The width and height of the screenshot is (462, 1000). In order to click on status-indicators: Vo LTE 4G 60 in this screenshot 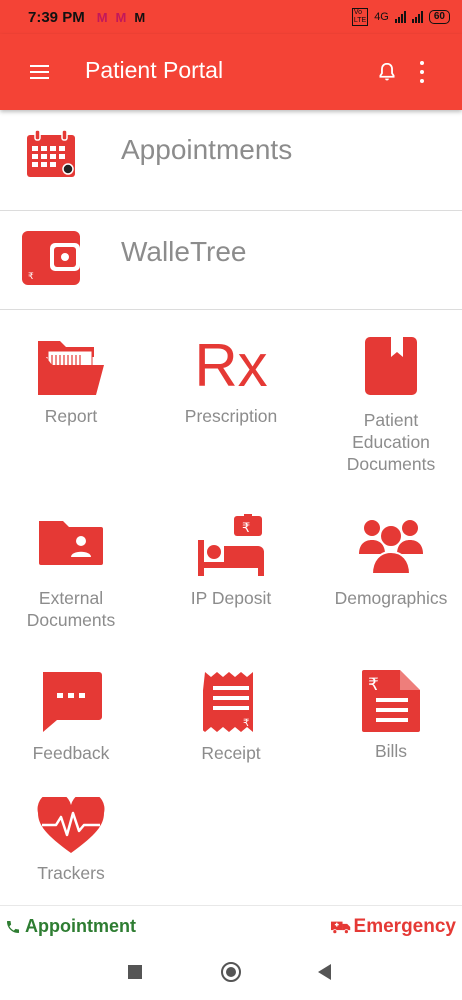, I will do `click(400, 17)`.